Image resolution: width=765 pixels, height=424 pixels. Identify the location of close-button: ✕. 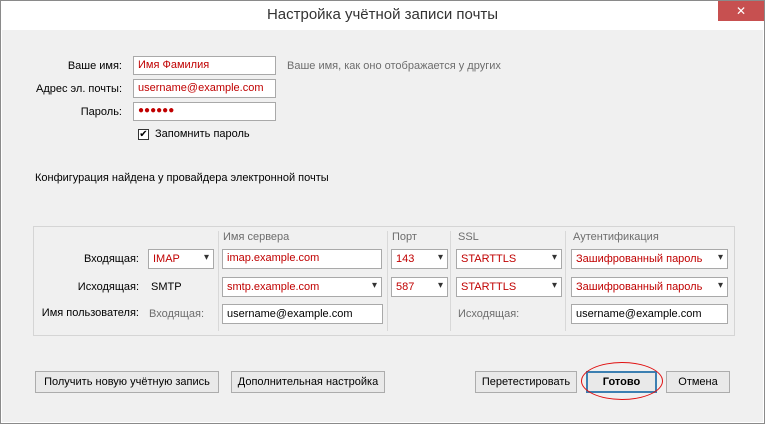
(741, 11).